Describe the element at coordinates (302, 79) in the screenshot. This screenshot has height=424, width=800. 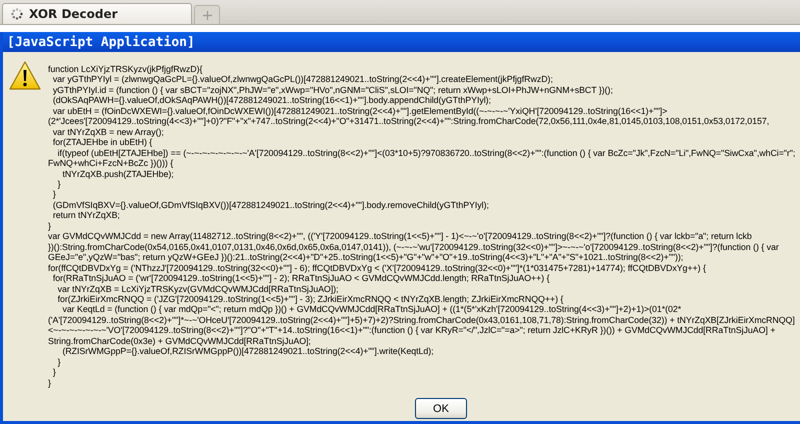
I see `code-line: var yGTthPYIyl = (zlwnwgQaGcPL={}.valueOf,zlwnwgQaGcPL())[472881249021..toString(2<<4)+""].createElement(jkPfjgfRwzD);` at that location.